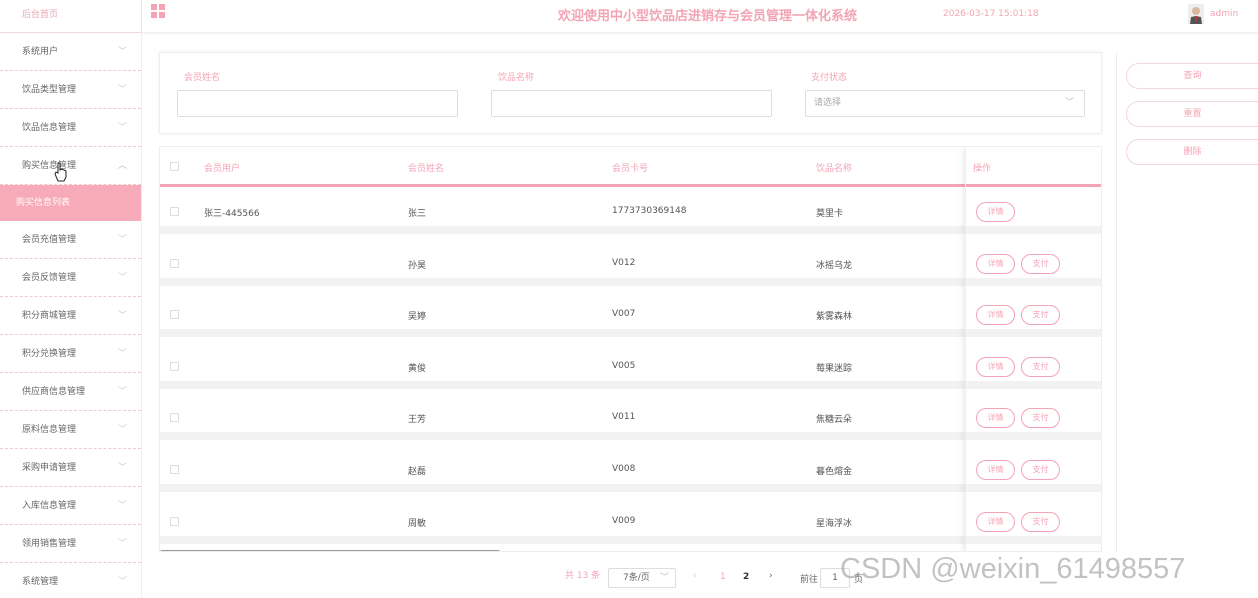 The image size is (1258, 598). What do you see at coordinates (624, 263) in the screenshot?
I see `cell-card-number: V012` at bounding box center [624, 263].